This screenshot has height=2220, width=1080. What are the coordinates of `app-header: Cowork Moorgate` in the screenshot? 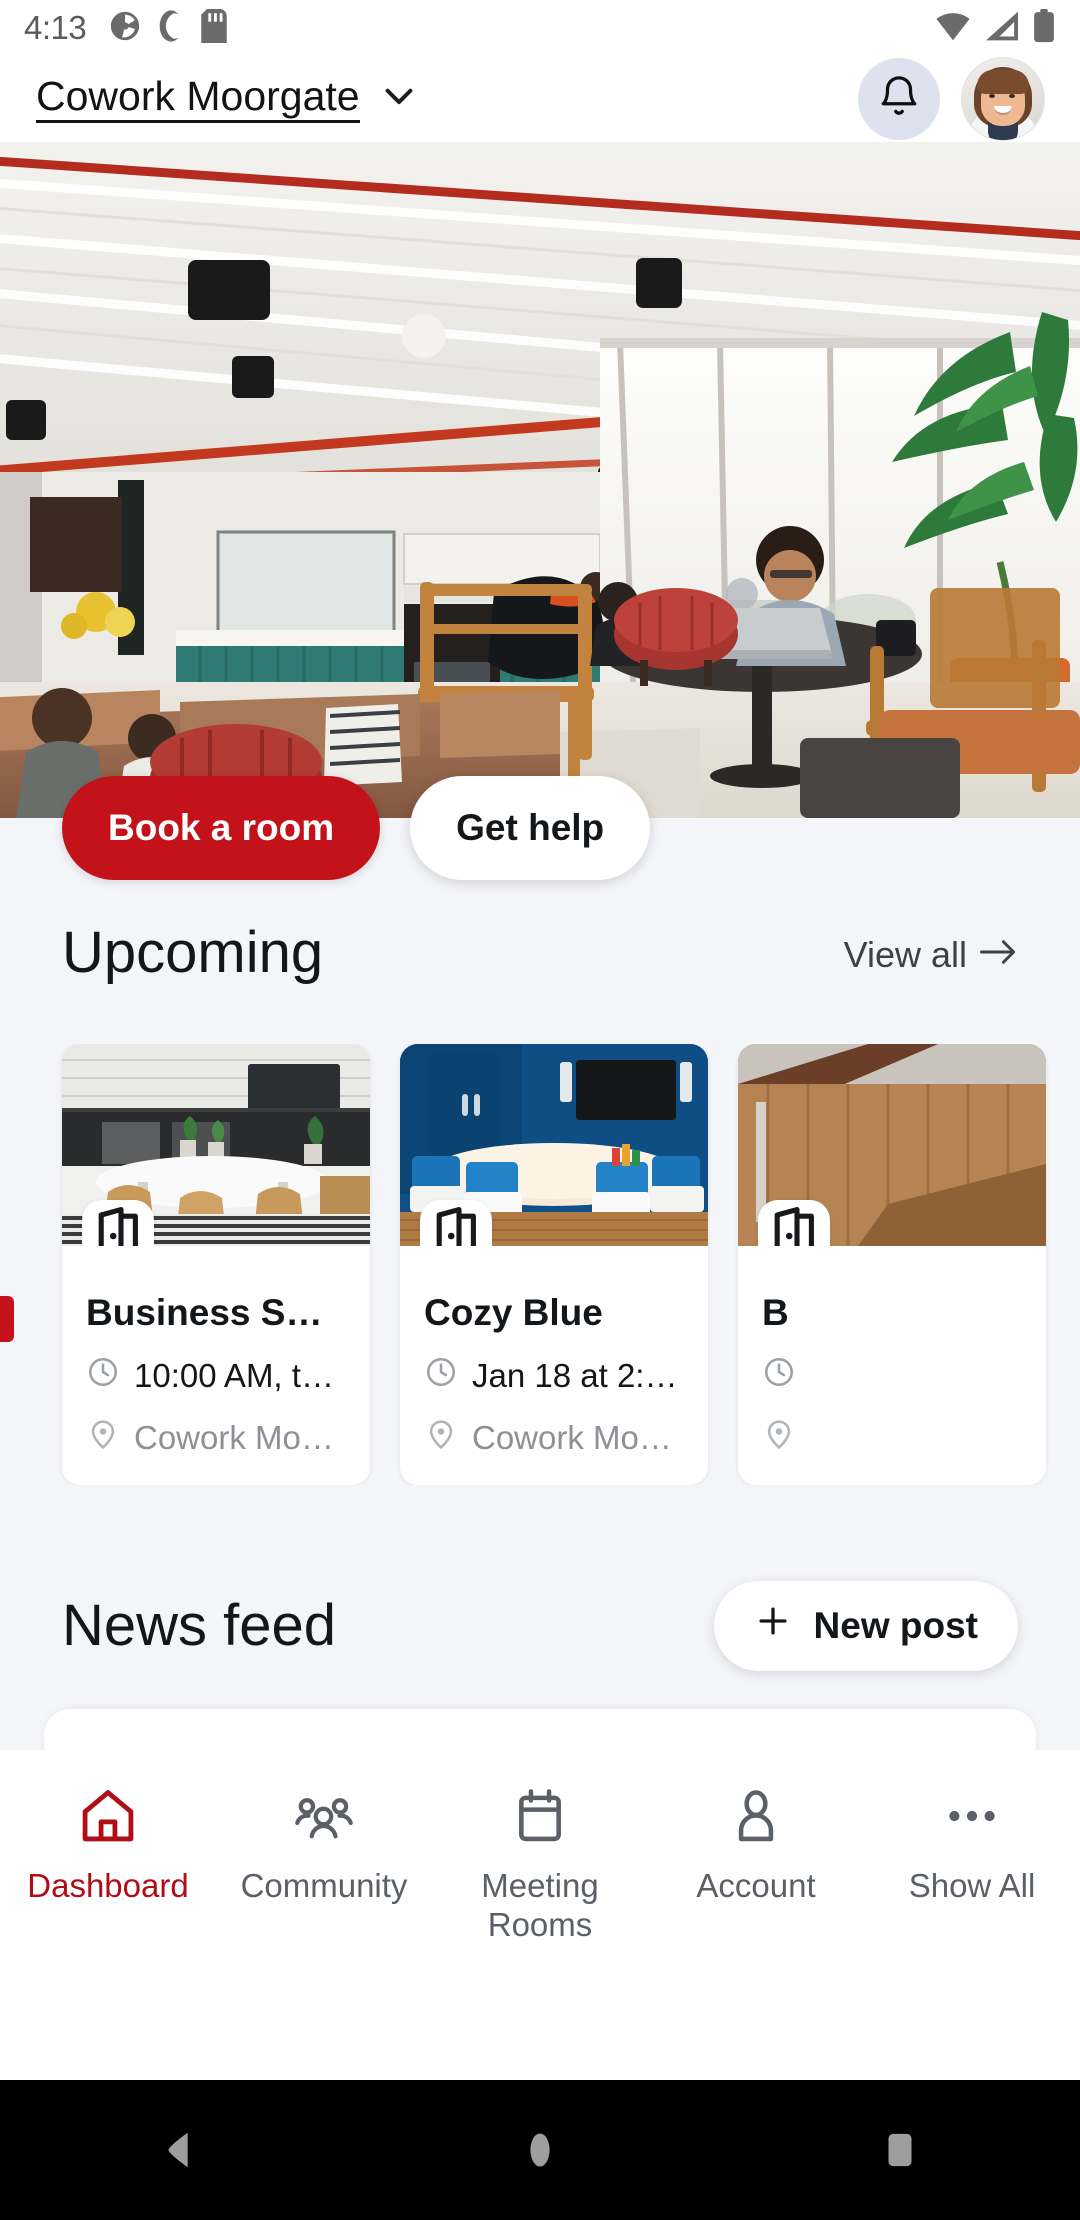 It's located at (540, 99).